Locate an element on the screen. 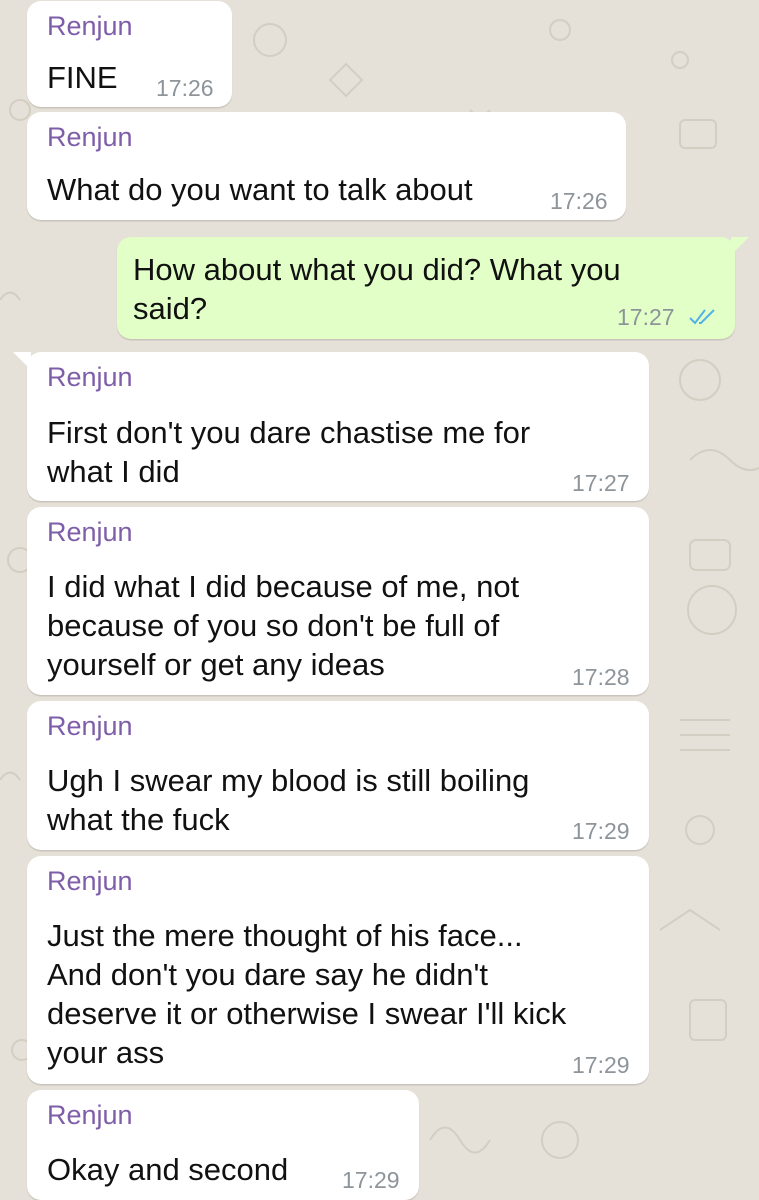 This screenshot has height=1200, width=759. message-line: what I did is located at coordinates (113, 471).